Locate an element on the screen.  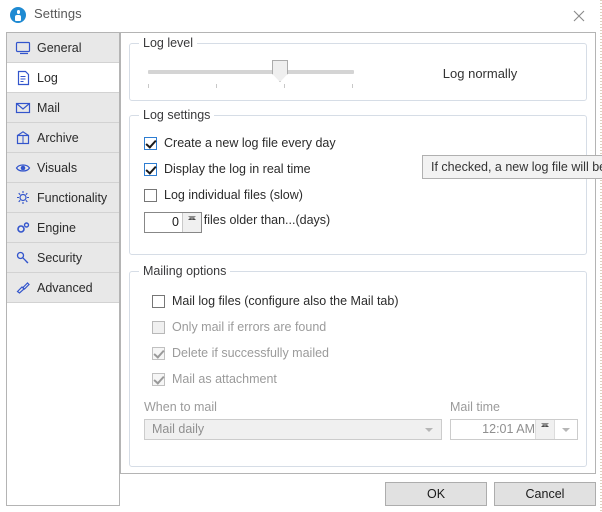
mail-time-input: 12:01 AM is located at coordinates (514, 429).